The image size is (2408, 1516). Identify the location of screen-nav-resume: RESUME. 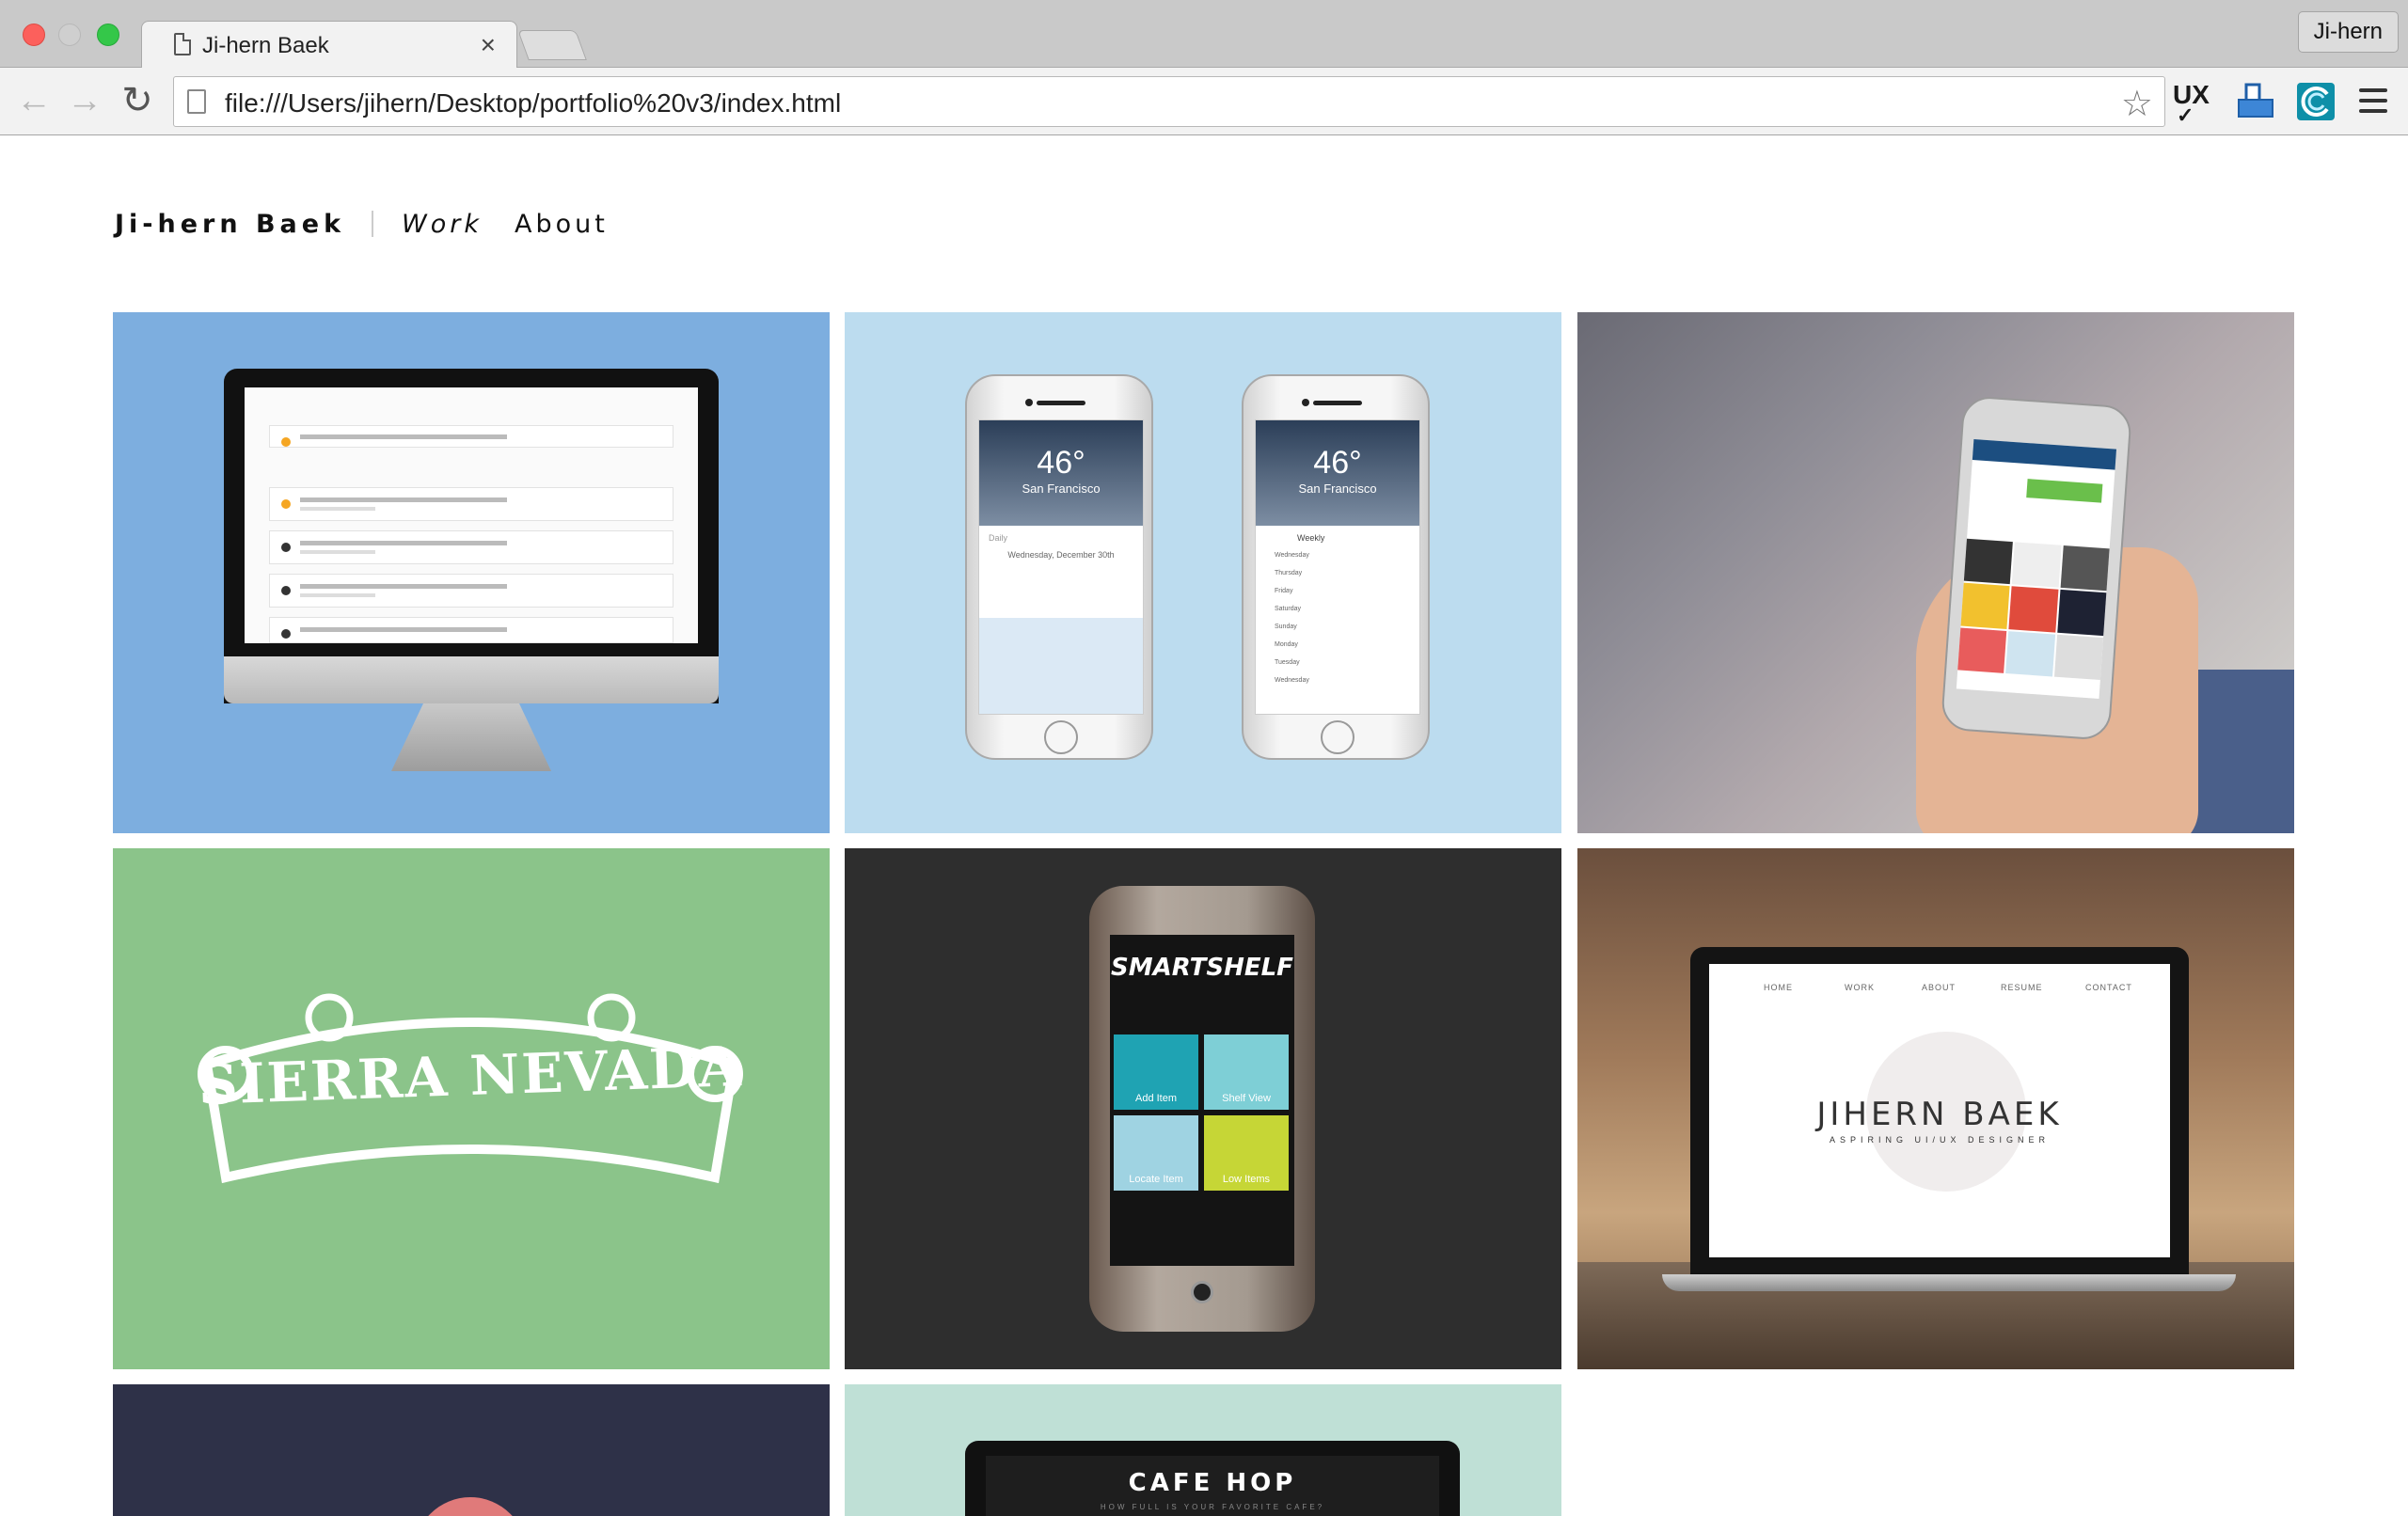
(2022, 987).